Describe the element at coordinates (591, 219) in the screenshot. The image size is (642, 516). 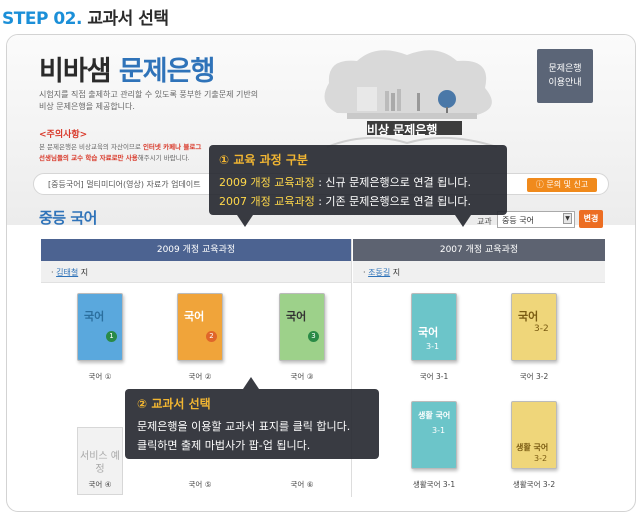
I see `change-button: 변경` at that location.